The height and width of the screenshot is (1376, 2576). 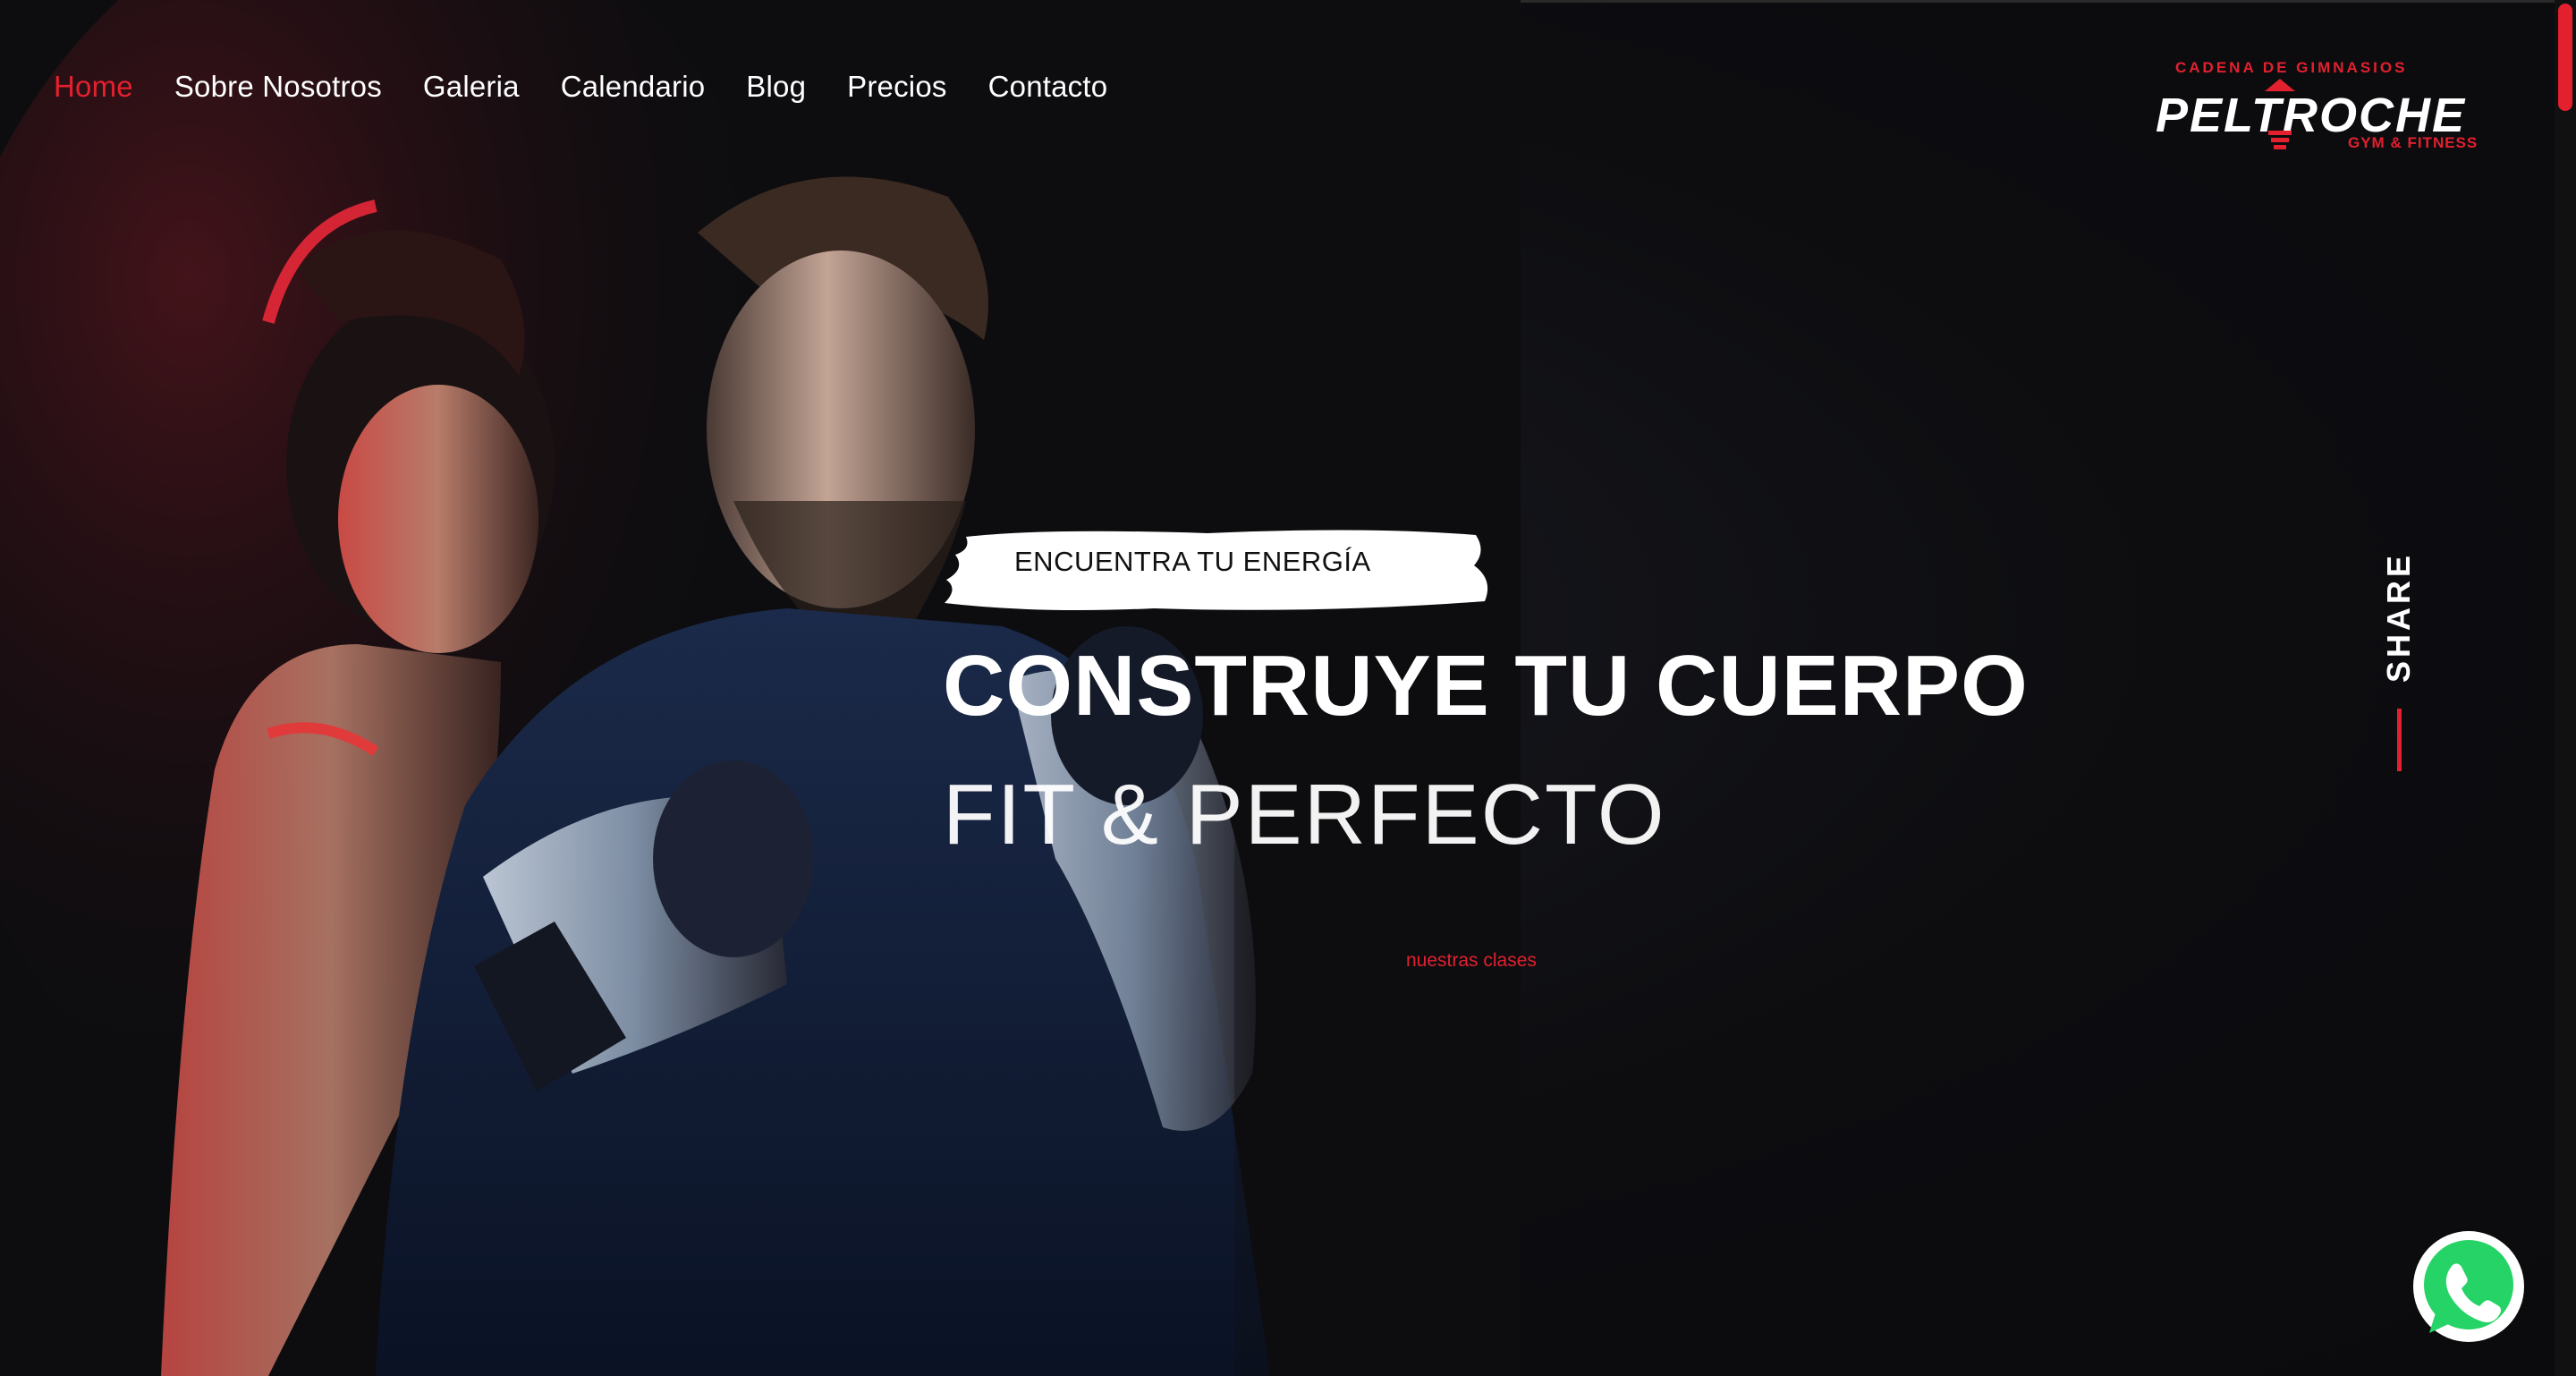 What do you see at coordinates (2399, 740) in the screenshot?
I see `share-divider` at bounding box center [2399, 740].